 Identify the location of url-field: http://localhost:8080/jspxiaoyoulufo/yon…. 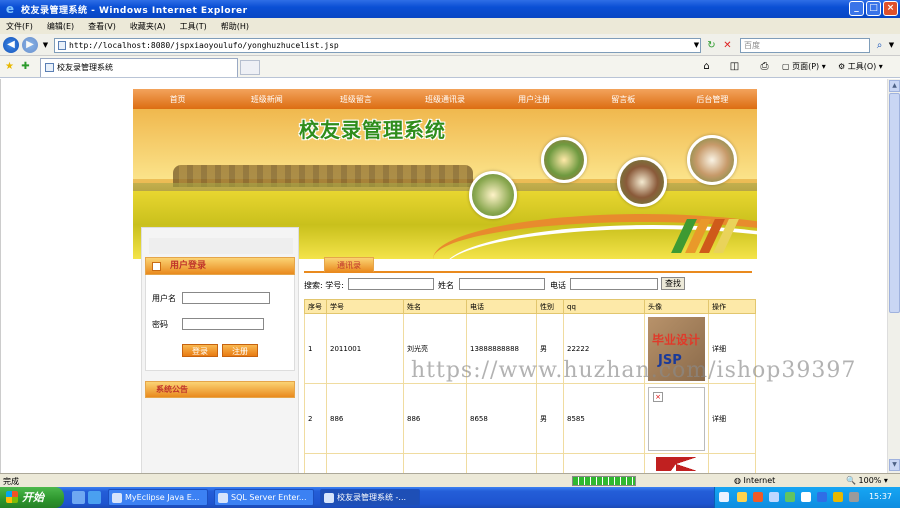
(377, 45).